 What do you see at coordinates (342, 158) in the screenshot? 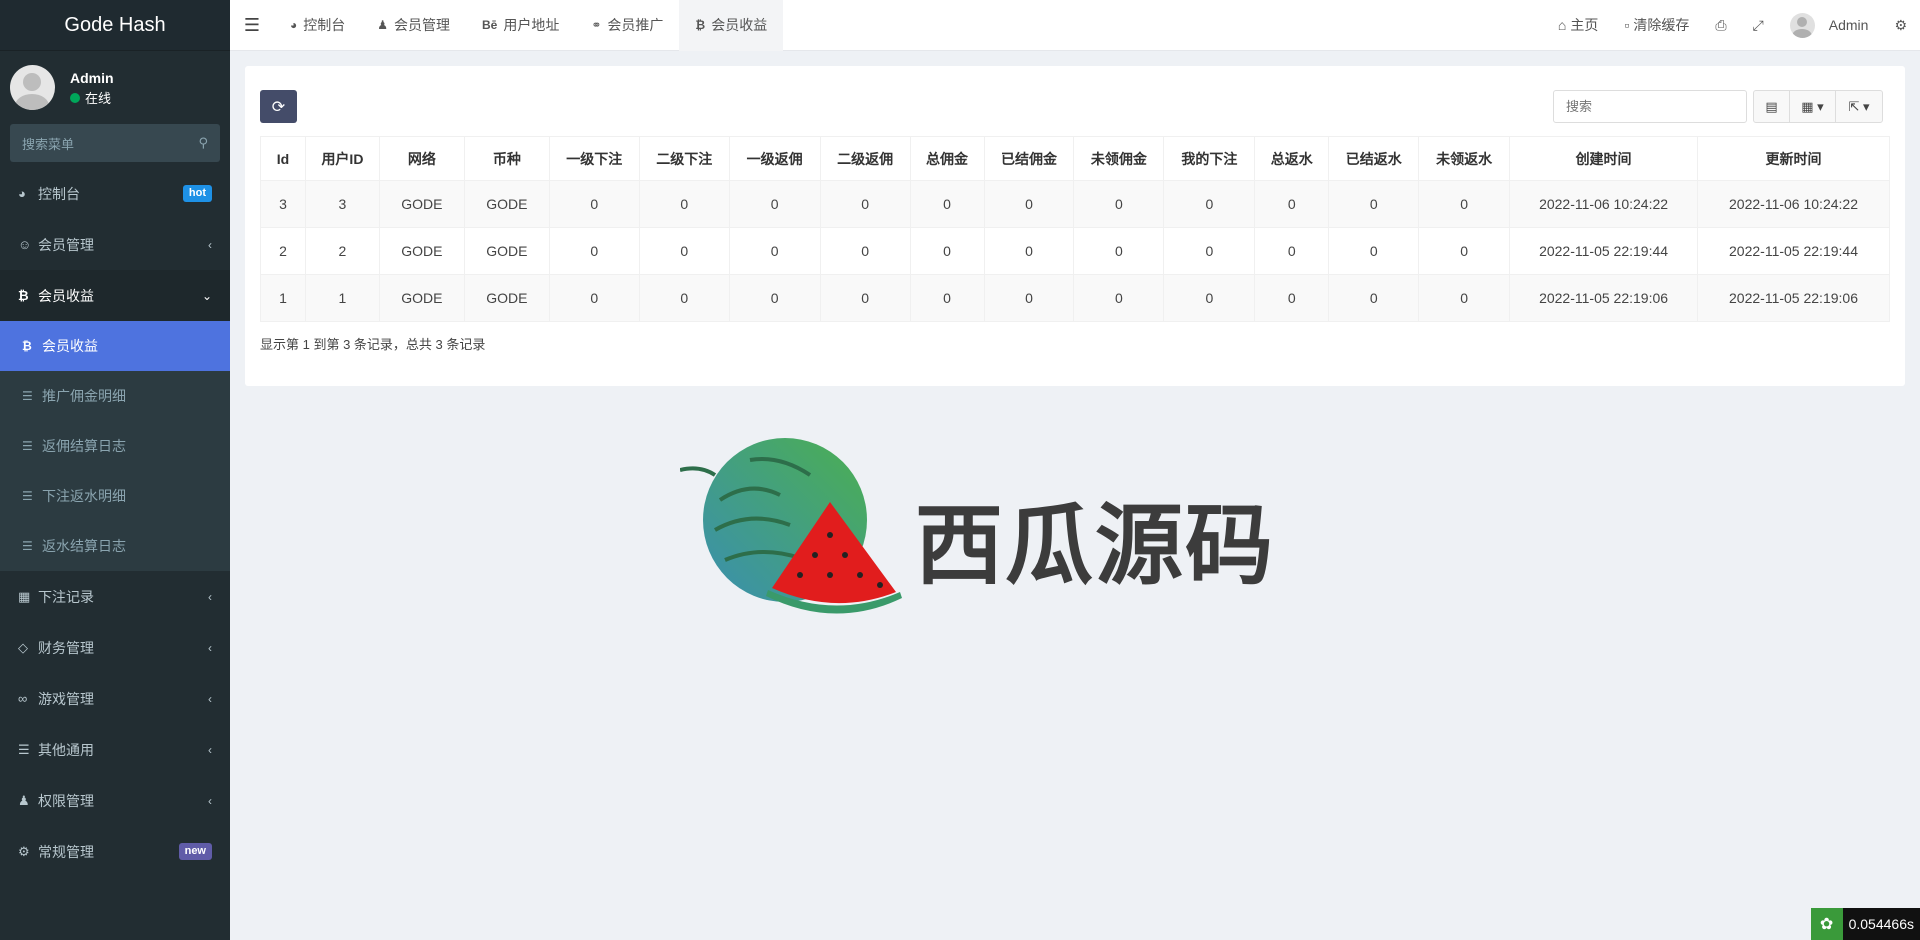
I see `column-header: 用户ID` at bounding box center [342, 158].